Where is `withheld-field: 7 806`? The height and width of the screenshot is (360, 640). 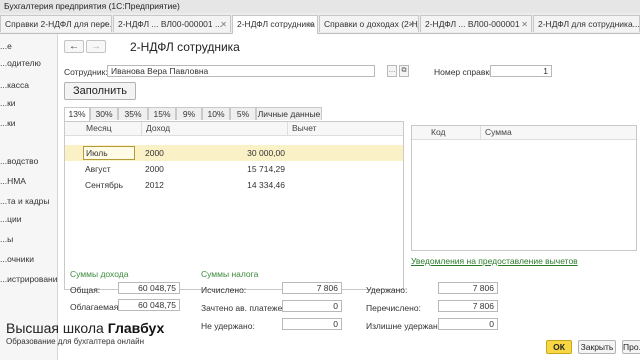
withheld-field: 7 806 is located at coordinates (468, 288).